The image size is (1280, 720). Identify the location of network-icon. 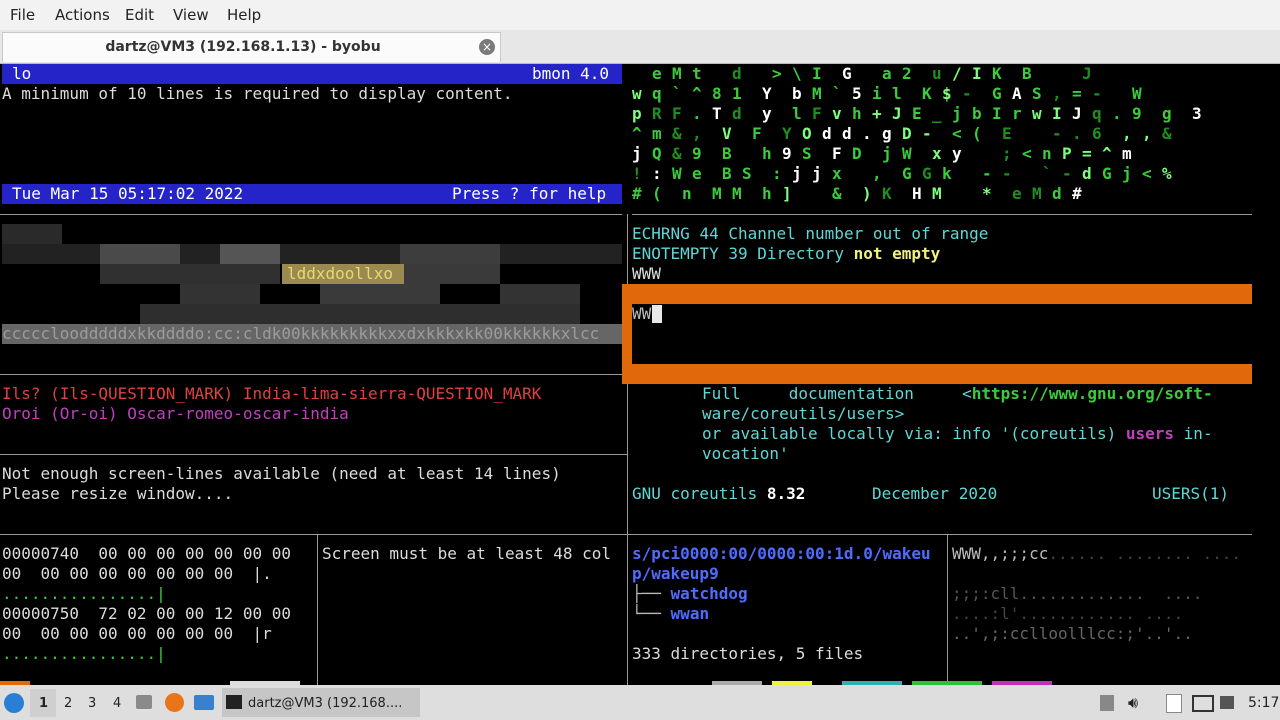
(1227, 702).